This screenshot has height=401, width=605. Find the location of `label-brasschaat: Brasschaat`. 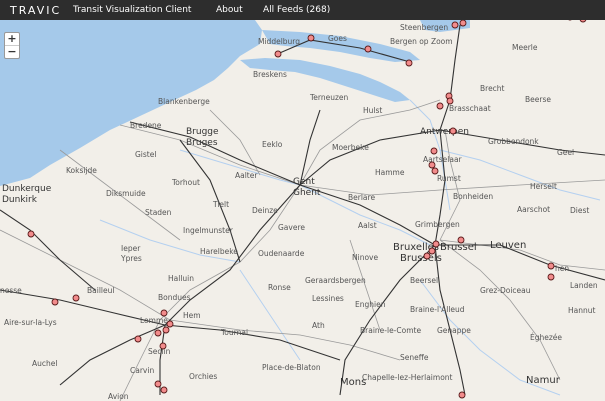

label-brasschaat: Brasschaat is located at coordinates (470, 108).